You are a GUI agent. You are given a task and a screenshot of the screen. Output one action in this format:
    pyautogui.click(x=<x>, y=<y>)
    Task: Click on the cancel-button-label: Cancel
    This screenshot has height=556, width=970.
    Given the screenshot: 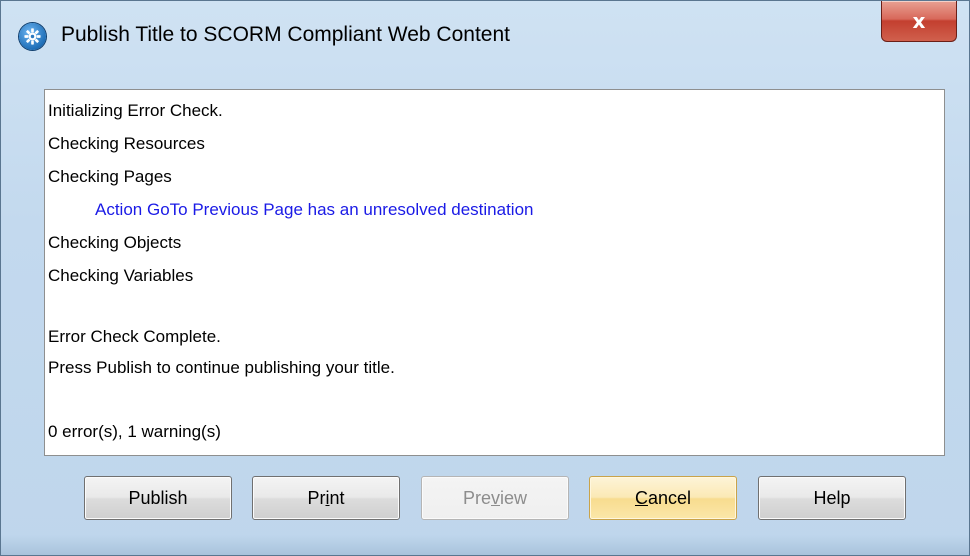 What is the action you would take?
    pyautogui.click(x=663, y=497)
    